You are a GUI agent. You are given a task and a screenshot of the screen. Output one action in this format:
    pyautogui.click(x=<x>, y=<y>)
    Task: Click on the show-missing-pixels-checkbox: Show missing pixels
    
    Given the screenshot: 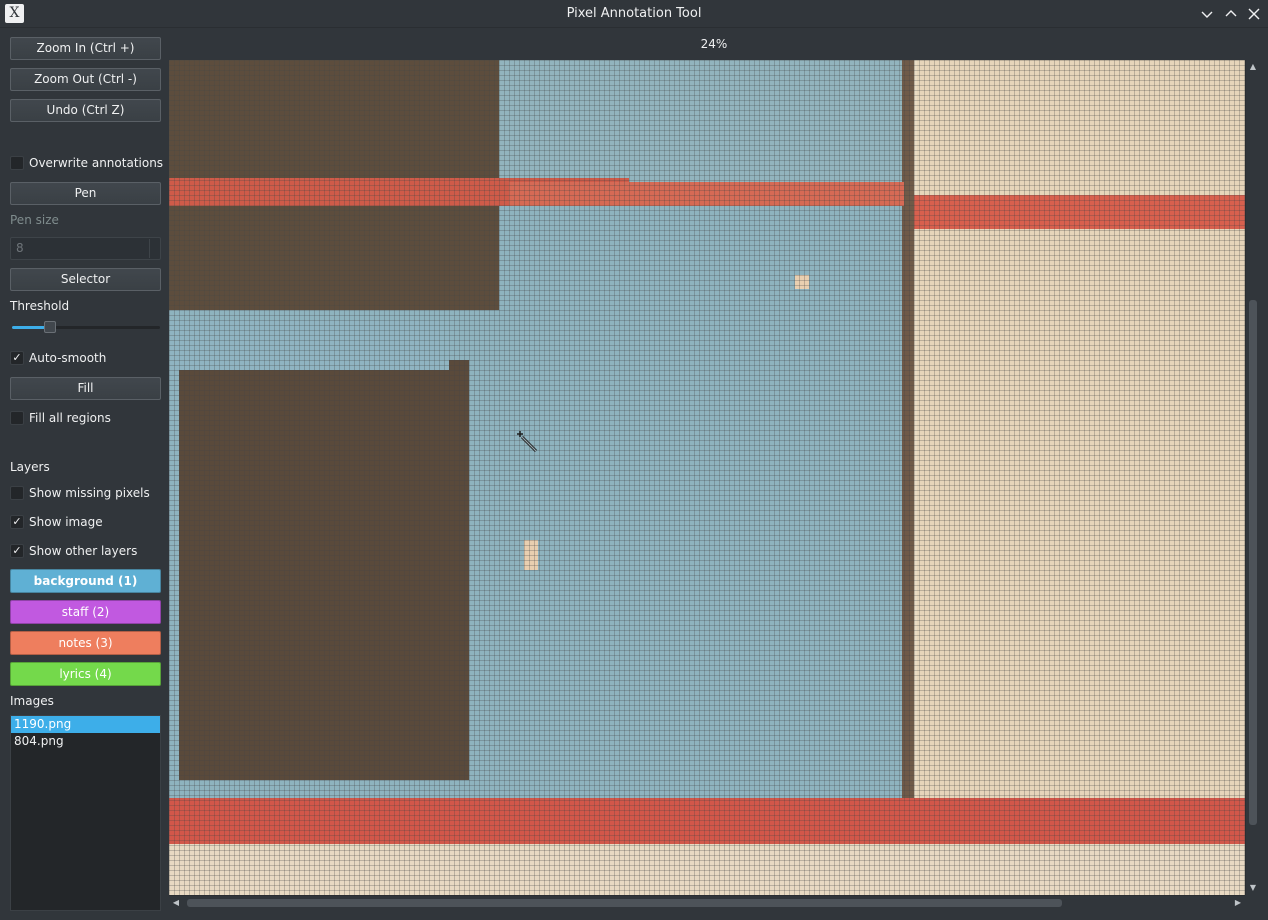 What is the action you would take?
    pyautogui.click(x=80, y=493)
    